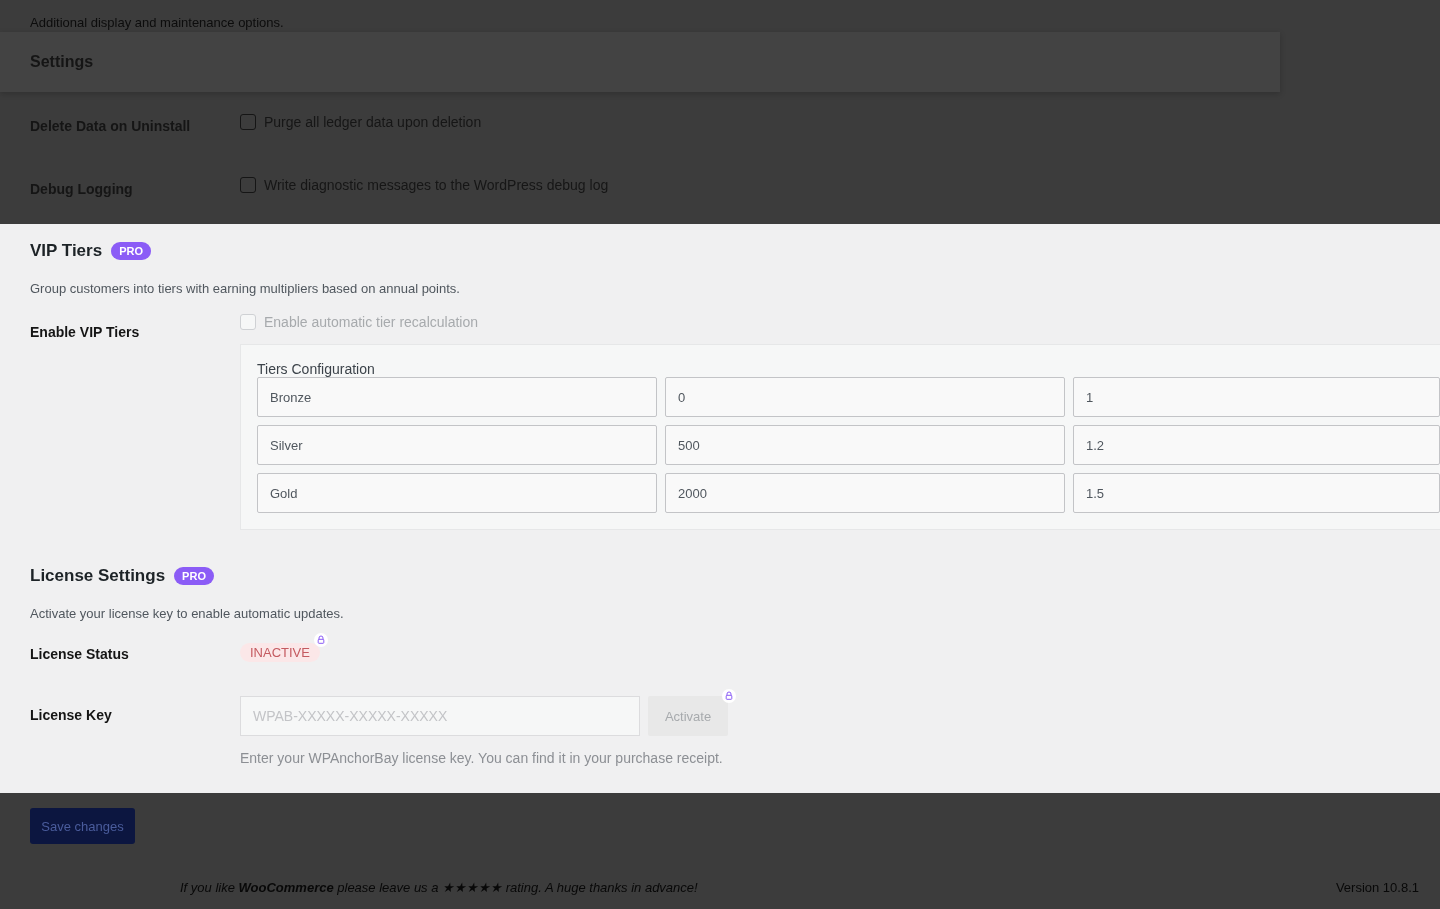 The image size is (1440, 909). What do you see at coordinates (316, 369) in the screenshot?
I see `panel-title: Tiers Configuration` at bounding box center [316, 369].